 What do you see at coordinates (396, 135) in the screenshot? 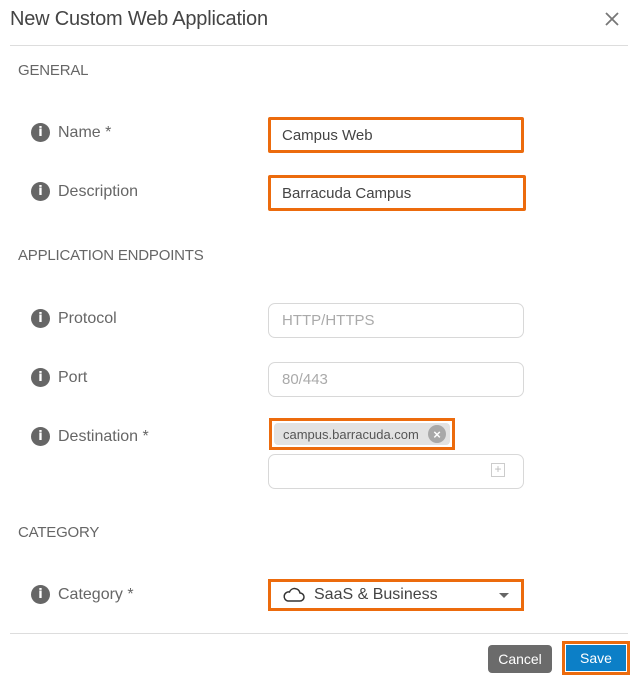
I see `name-input: Campus Web` at bounding box center [396, 135].